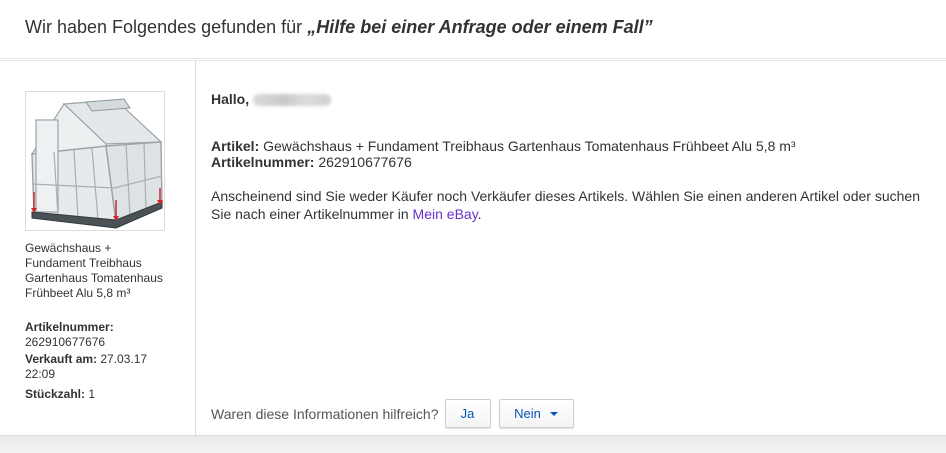 The height and width of the screenshot is (453, 946). I want to click on quantity-value: 1, so click(92, 394).